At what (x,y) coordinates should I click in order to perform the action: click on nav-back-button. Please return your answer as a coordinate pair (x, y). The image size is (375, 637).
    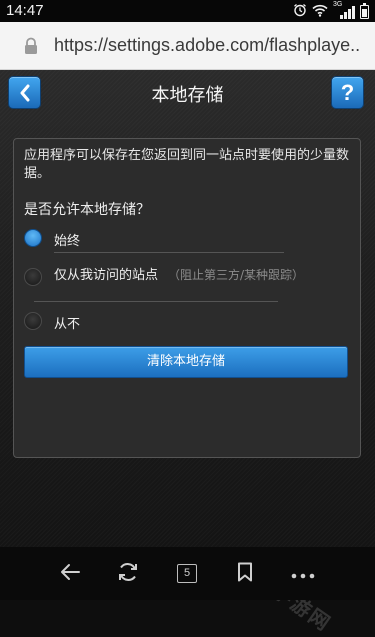
    Looking at the image, I should click on (70, 573).